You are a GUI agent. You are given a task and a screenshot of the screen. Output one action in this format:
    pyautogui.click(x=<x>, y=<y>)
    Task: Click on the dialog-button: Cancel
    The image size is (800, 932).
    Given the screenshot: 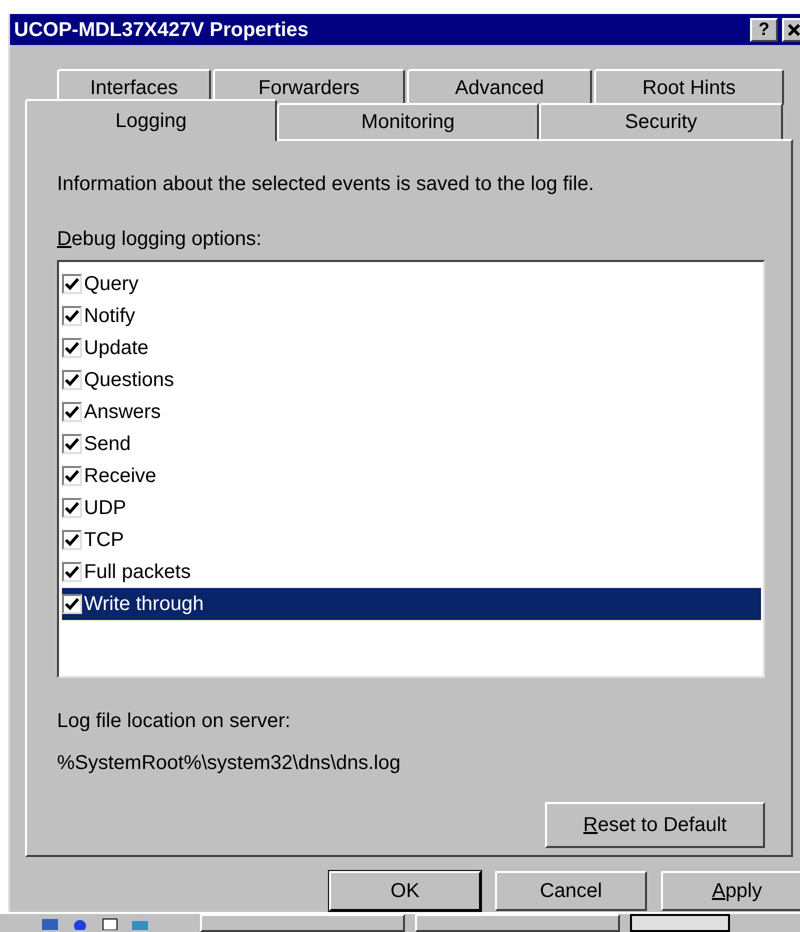 What is the action you would take?
    pyautogui.click(x=571, y=891)
    